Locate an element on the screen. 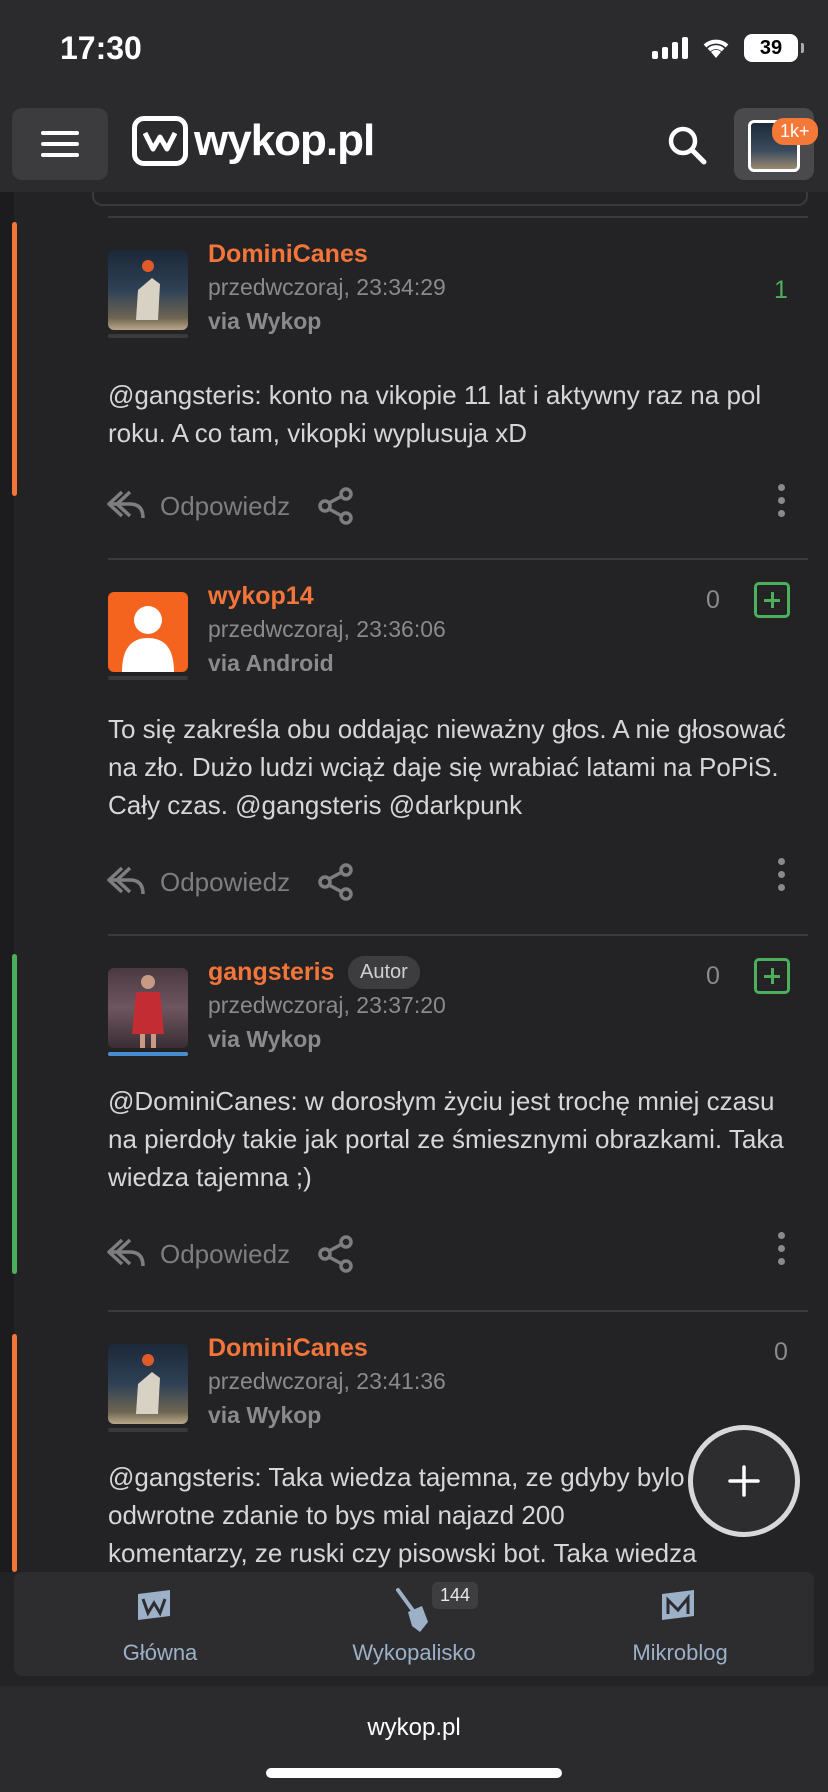 This screenshot has height=1792, width=828. nav-badge: 144 is located at coordinates (455, 1595).